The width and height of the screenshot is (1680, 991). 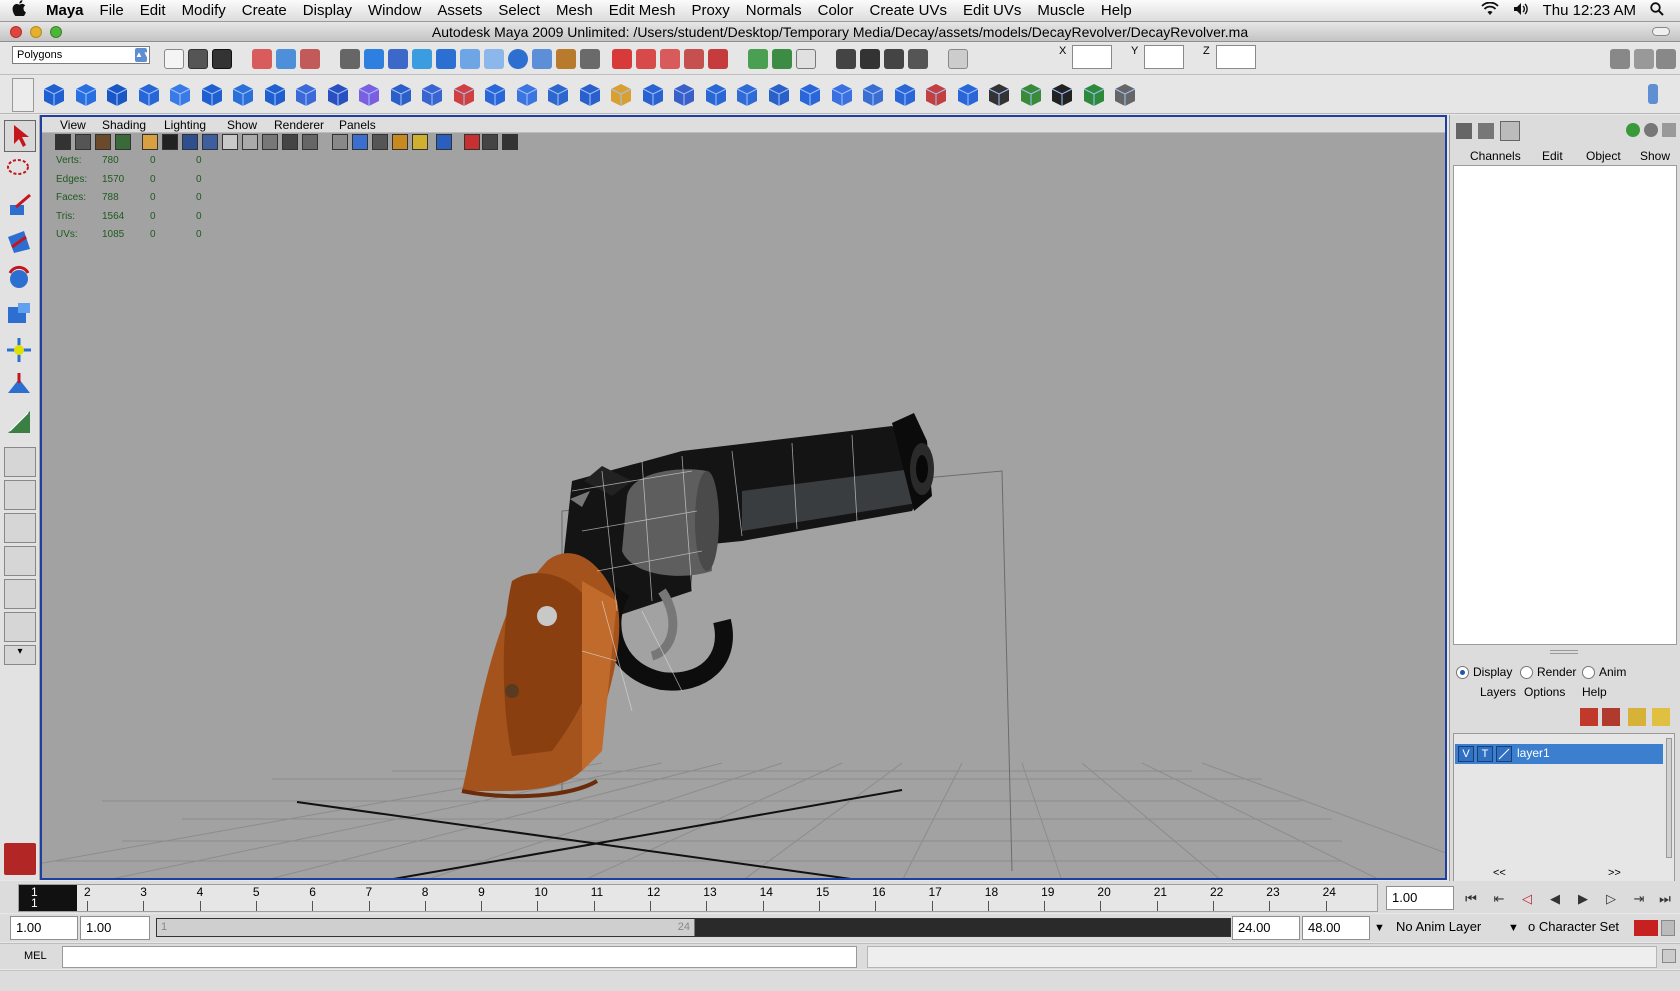 What do you see at coordinates (20, 243) in the screenshot?
I see `move-tool-icon` at bounding box center [20, 243].